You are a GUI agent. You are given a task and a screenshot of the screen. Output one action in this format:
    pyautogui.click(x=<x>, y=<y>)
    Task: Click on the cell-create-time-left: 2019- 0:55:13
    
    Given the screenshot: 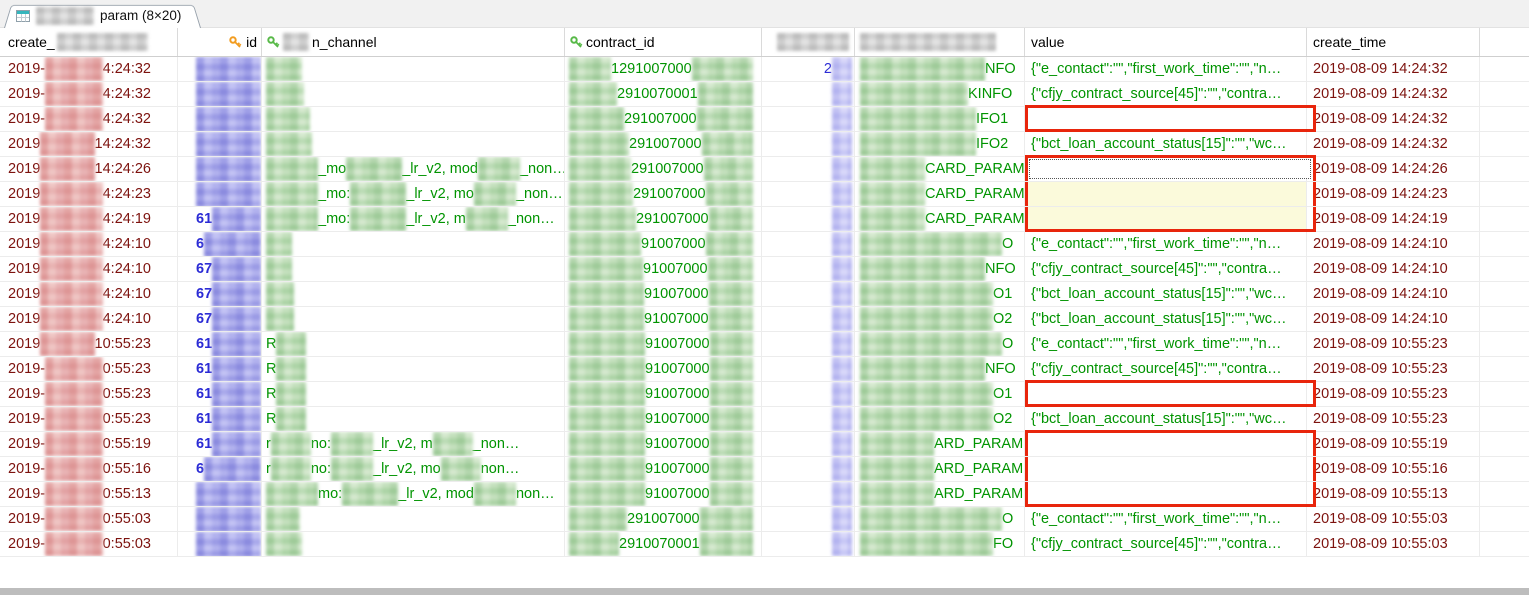 What is the action you would take?
    pyautogui.click(x=89, y=494)
    